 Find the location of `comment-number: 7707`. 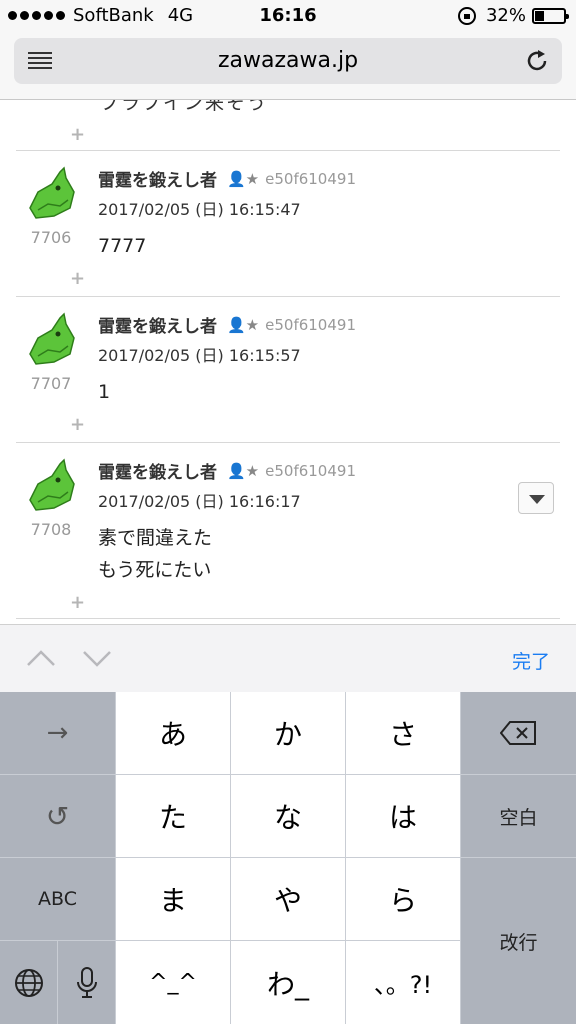

comment-number: 7707 is located at coordinates (51, 383).